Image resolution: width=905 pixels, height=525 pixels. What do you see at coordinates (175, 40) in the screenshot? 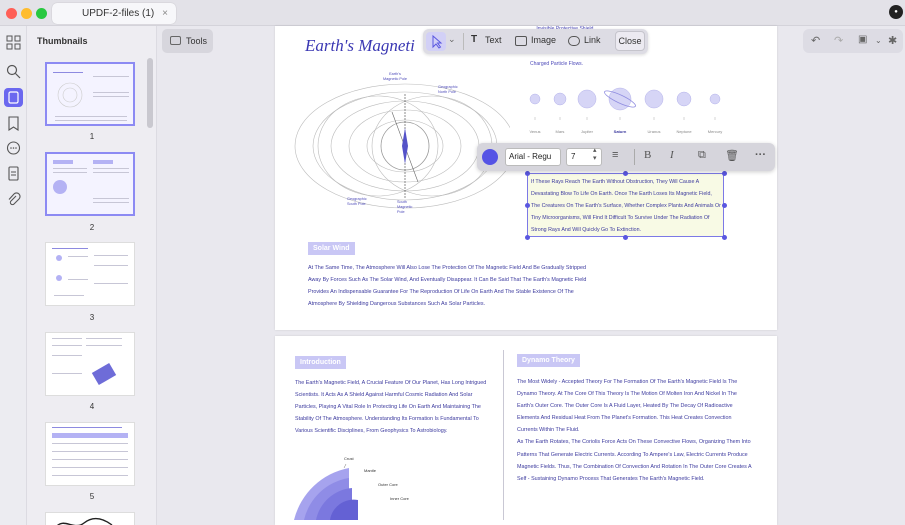
I see `toolbox-icon` at bounding box center [175, 40].